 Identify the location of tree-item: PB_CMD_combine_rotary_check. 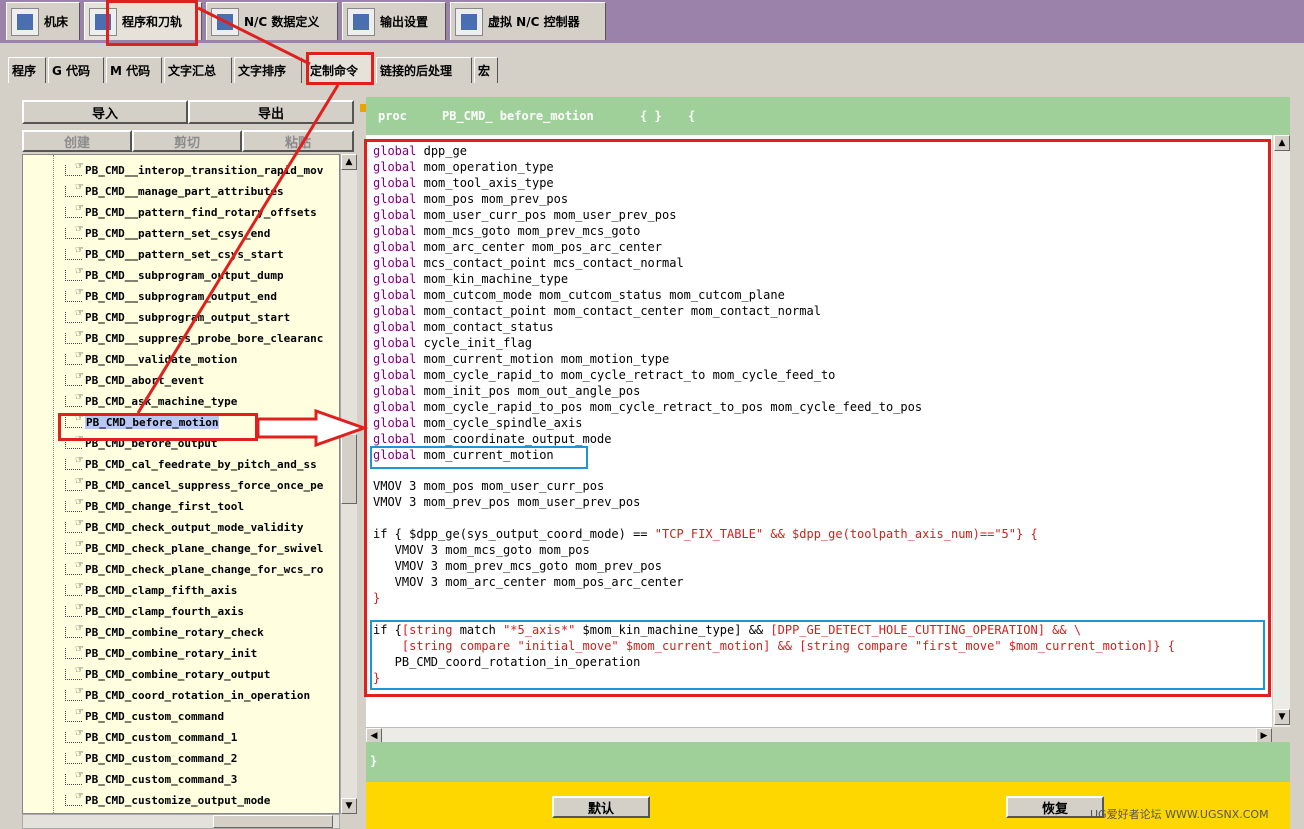
(164, 632).